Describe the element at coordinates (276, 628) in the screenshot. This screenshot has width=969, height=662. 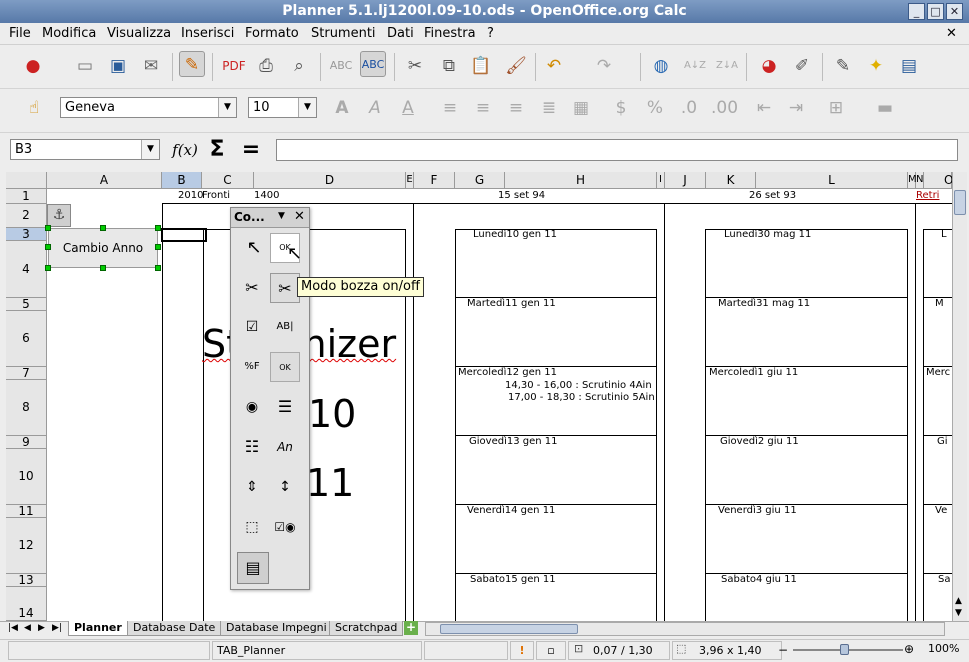
I see `sheet-tab-database-impegni: Database Impegni` at that location.